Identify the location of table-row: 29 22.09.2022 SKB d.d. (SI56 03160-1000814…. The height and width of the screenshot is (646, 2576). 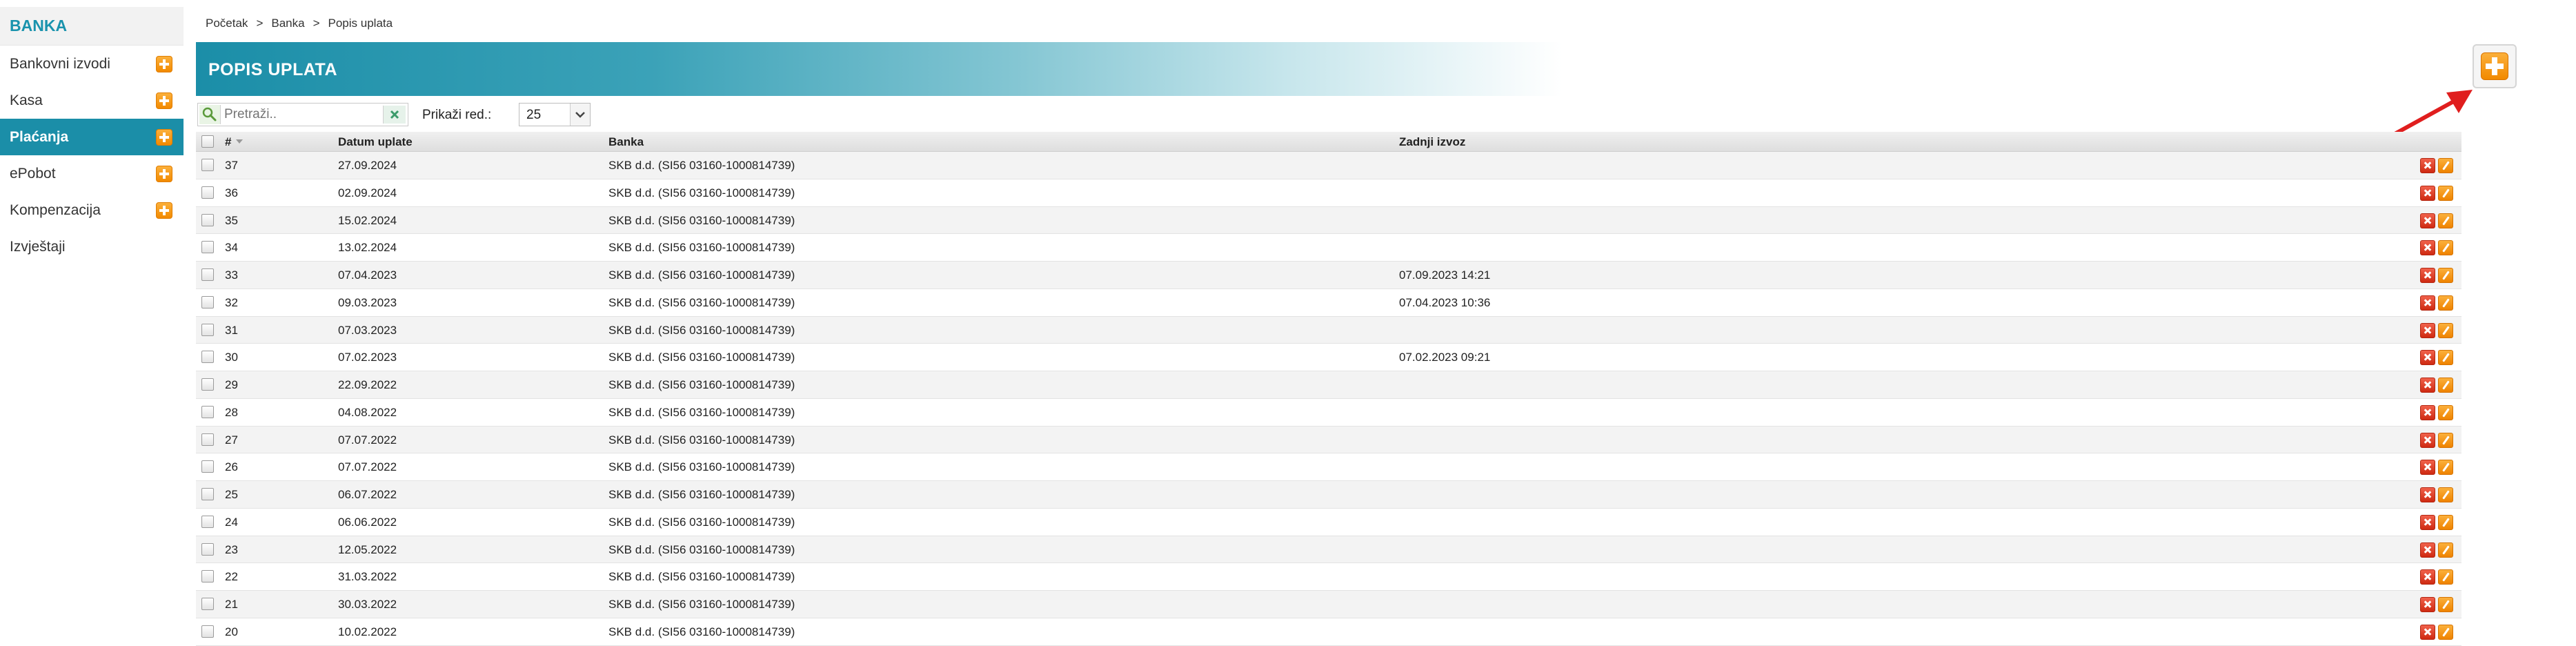
(1328, 385).